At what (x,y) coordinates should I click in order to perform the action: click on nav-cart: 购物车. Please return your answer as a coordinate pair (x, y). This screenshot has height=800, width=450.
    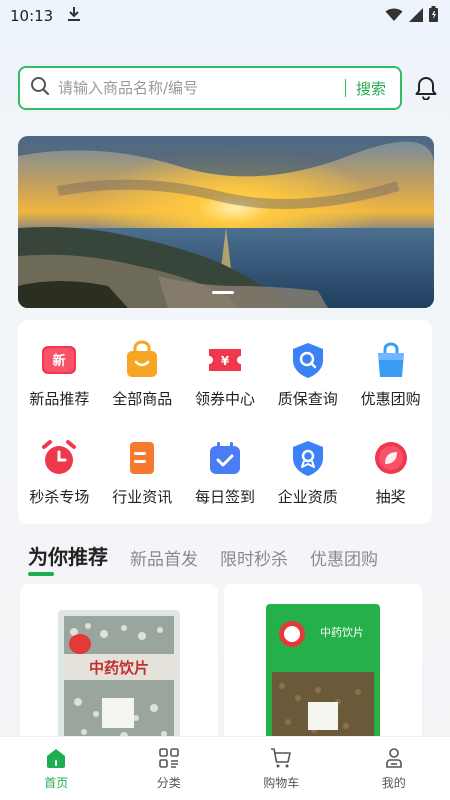
    Looking at the image, I should click on (281, 768).